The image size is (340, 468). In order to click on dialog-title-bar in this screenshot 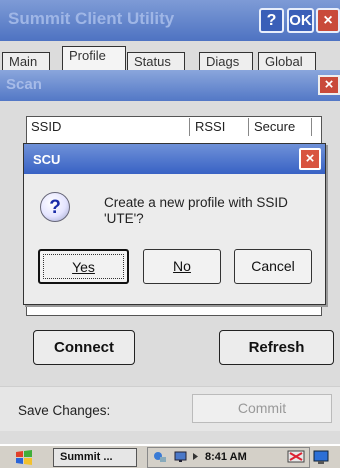, I will do `click(174, 159)`.